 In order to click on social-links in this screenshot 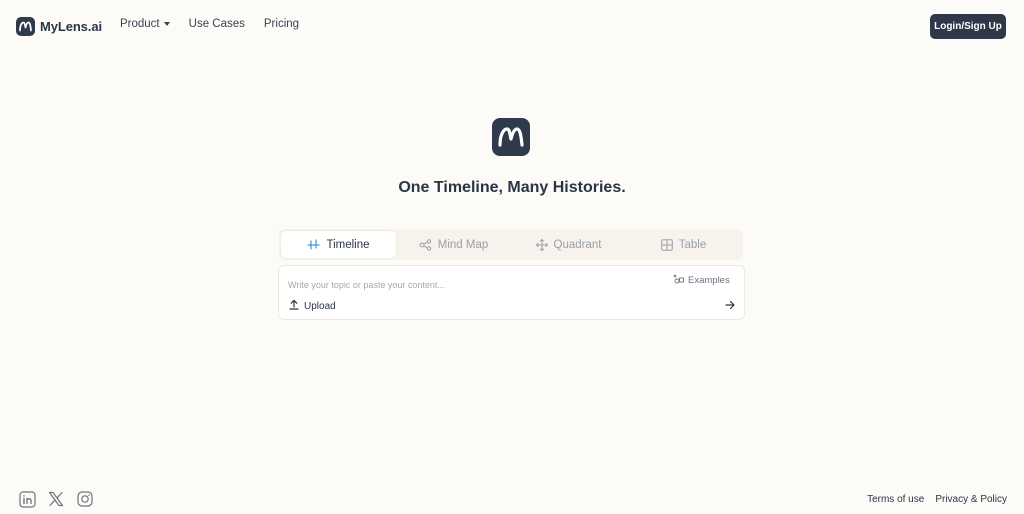, I will do `click(56, 499)`.